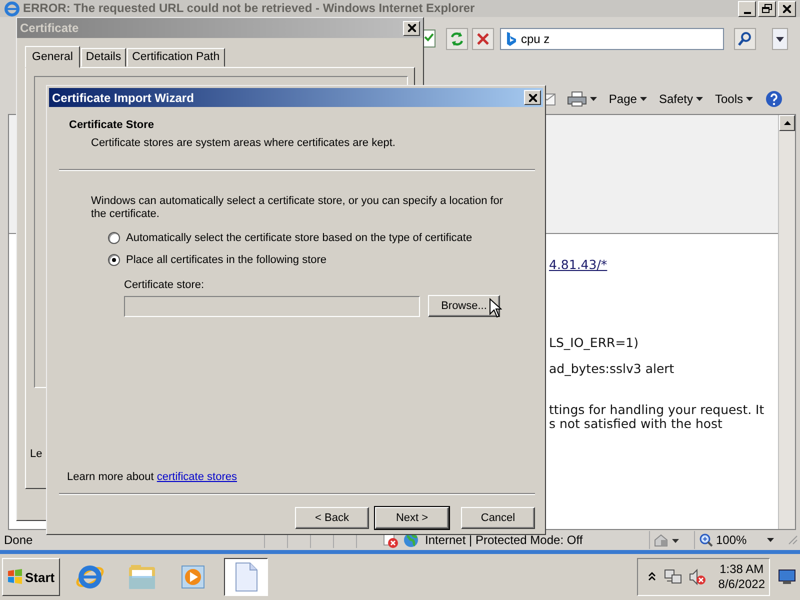  Describe the element at coordinates (786, 322) in the screenshot. I see `scrollbar` at that location.